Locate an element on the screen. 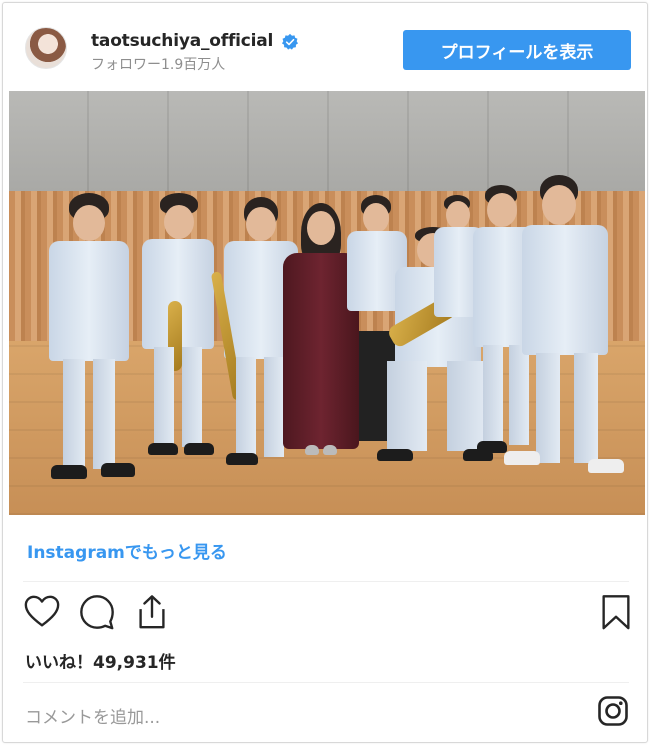 The width and height of the screenshot is (650, 745). share-icon is located at coordinates (152, 612).